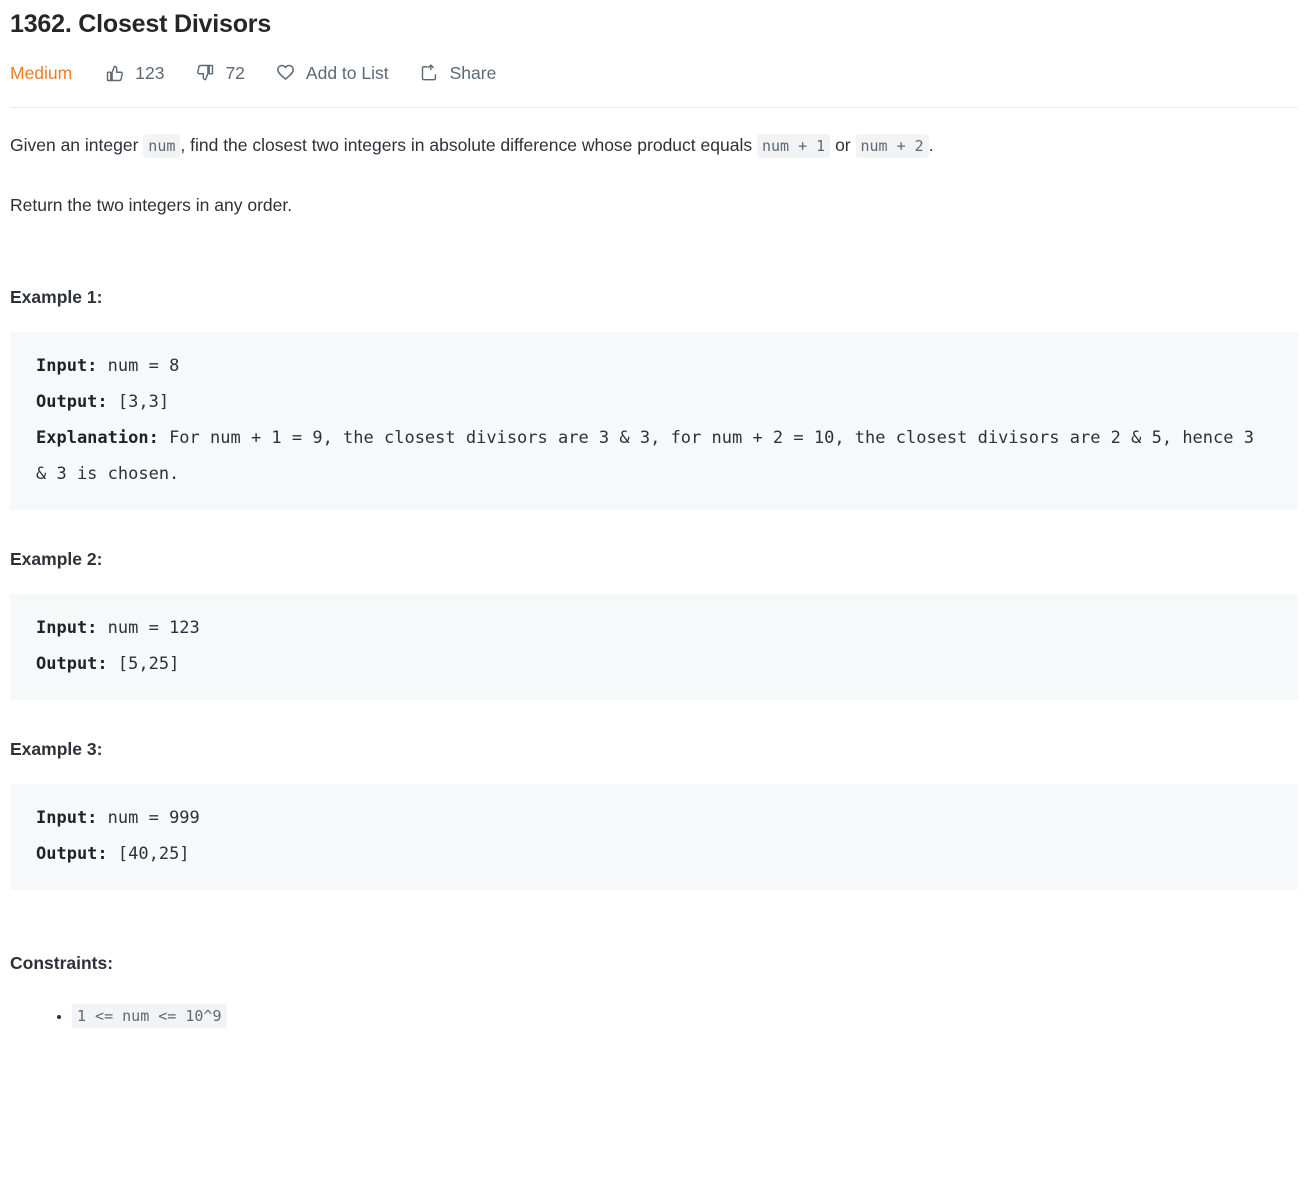 Image resolution: width=1308 pixels, height=1180 pixels. I want to click on example-3-output-value: [40,25], so click(148, 854).